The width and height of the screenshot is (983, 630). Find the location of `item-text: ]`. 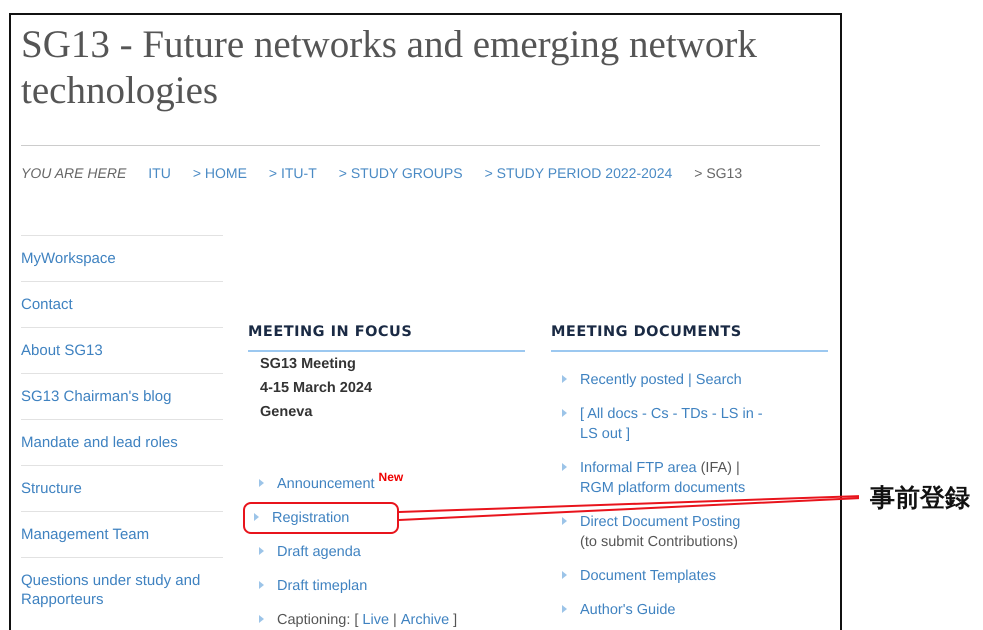

item-text: ] is located at coordinates (455, 620).